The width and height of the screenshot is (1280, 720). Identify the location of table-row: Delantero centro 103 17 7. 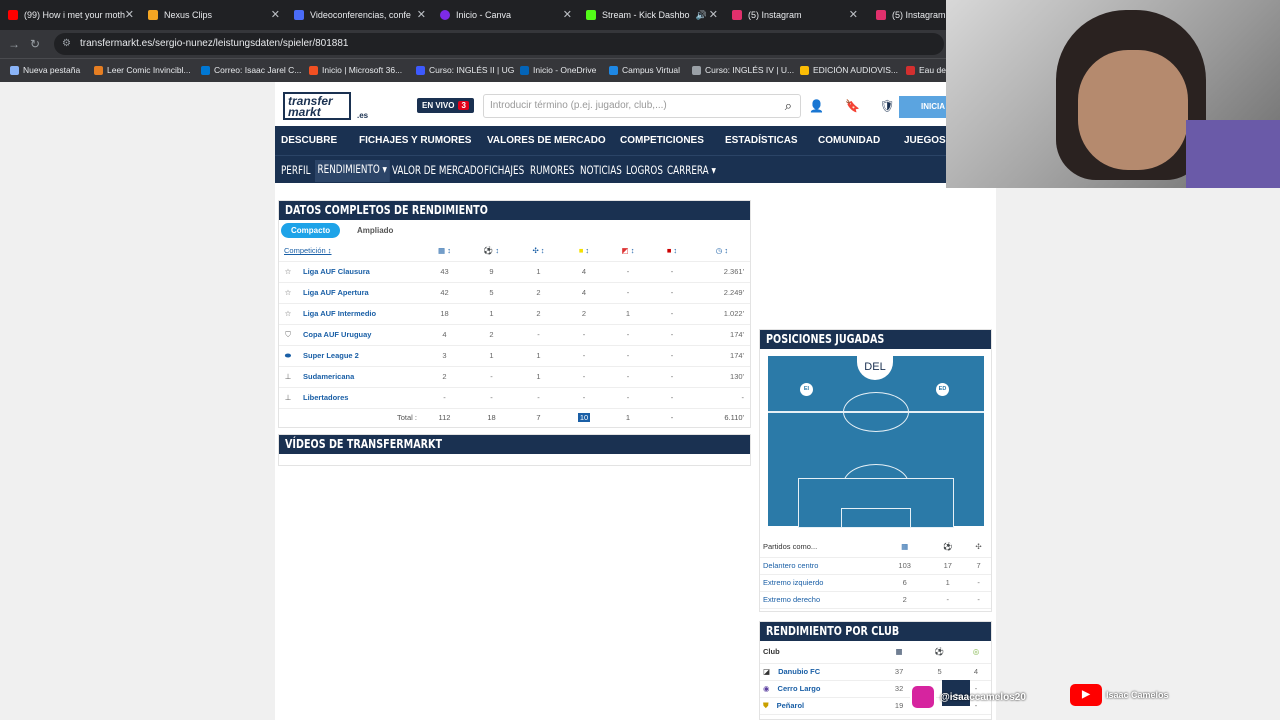
(875, 566).